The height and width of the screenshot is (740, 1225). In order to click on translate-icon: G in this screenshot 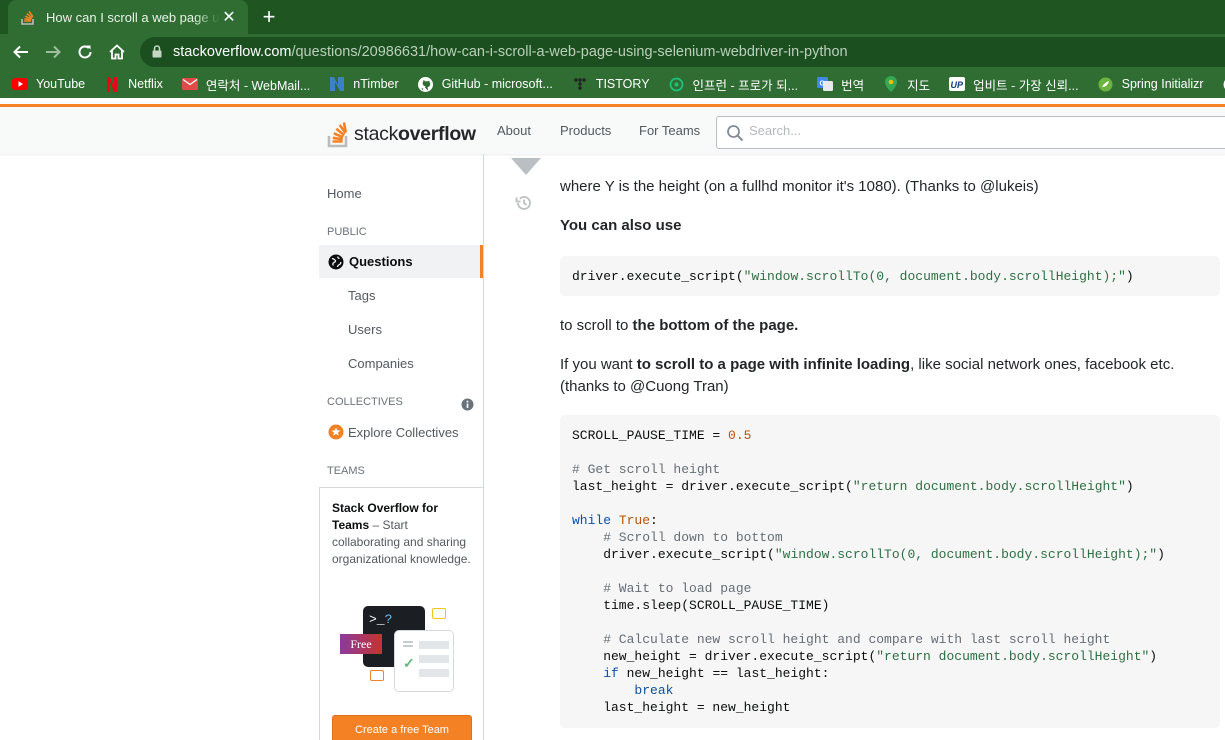, I will do `click(825, 84)`.